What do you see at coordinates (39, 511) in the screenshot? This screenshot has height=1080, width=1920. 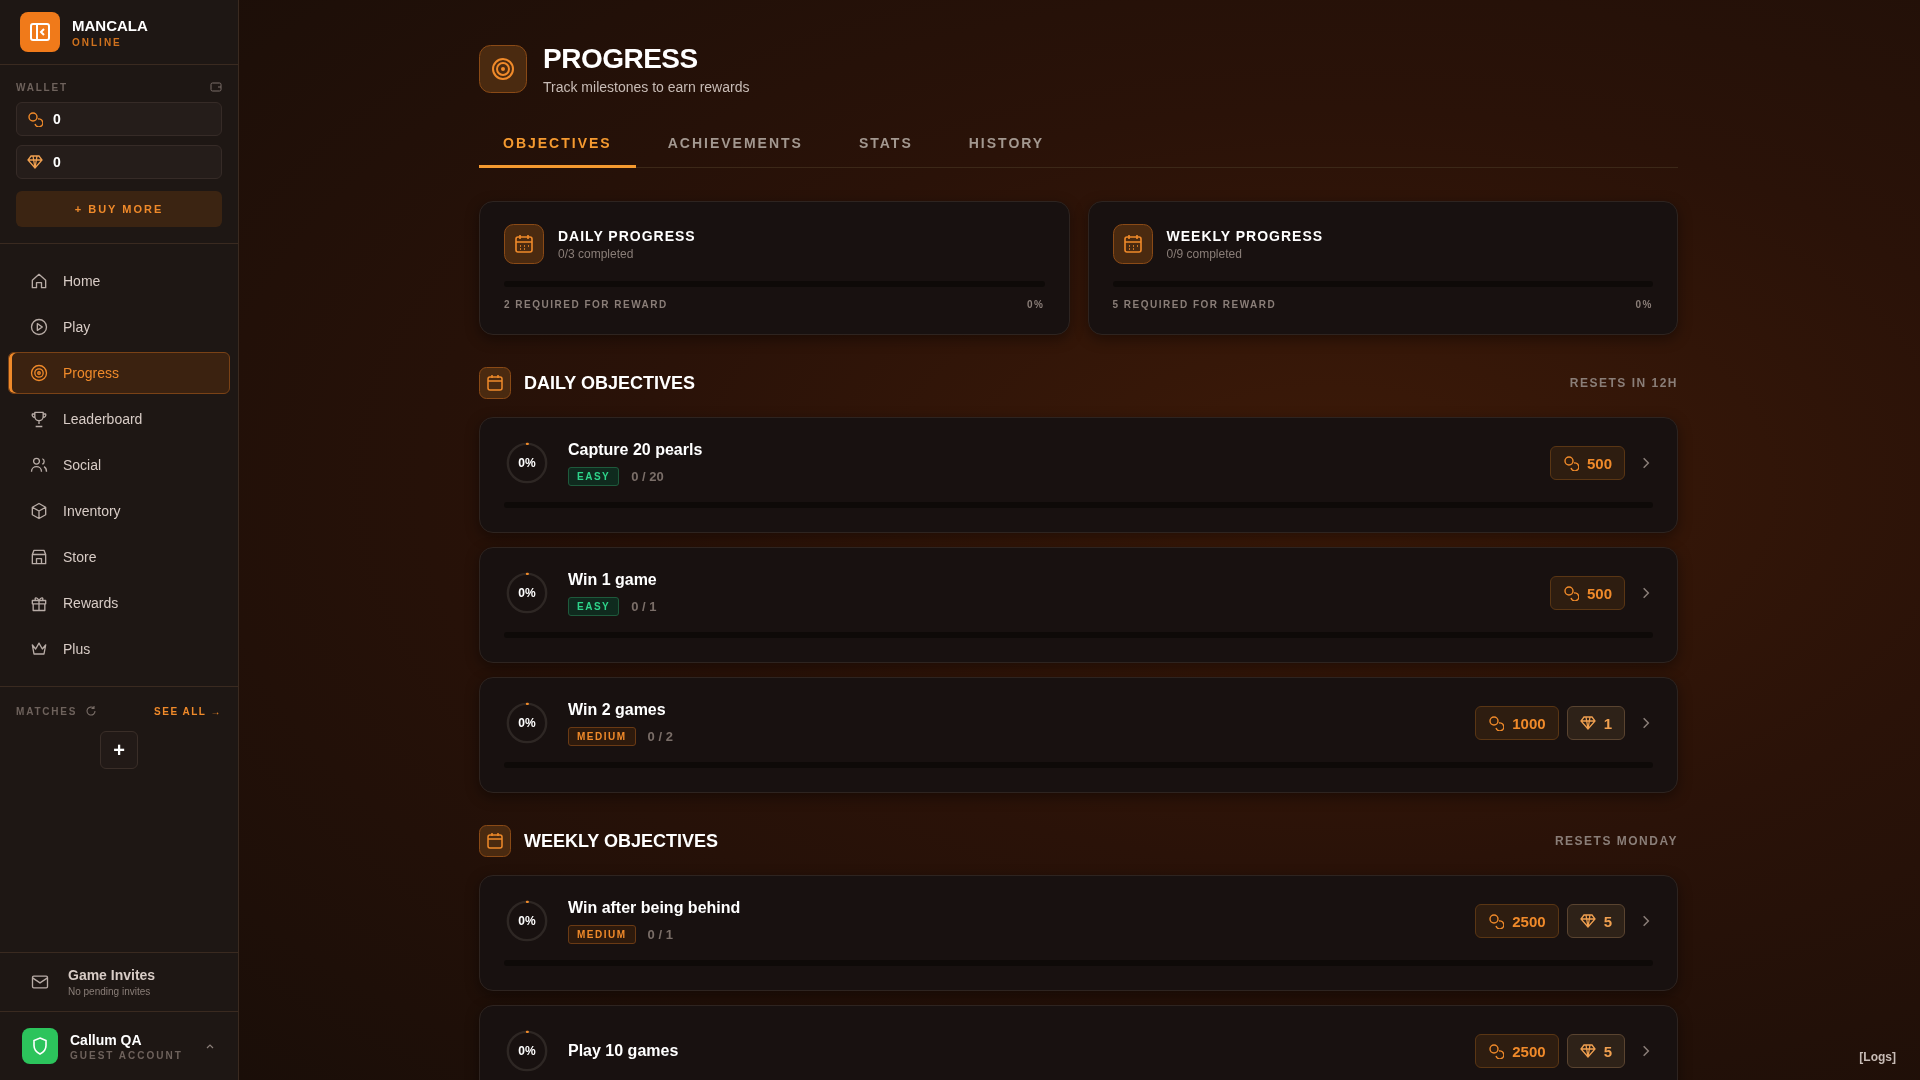 I see `box-icon` at bounding box center [39, 511].